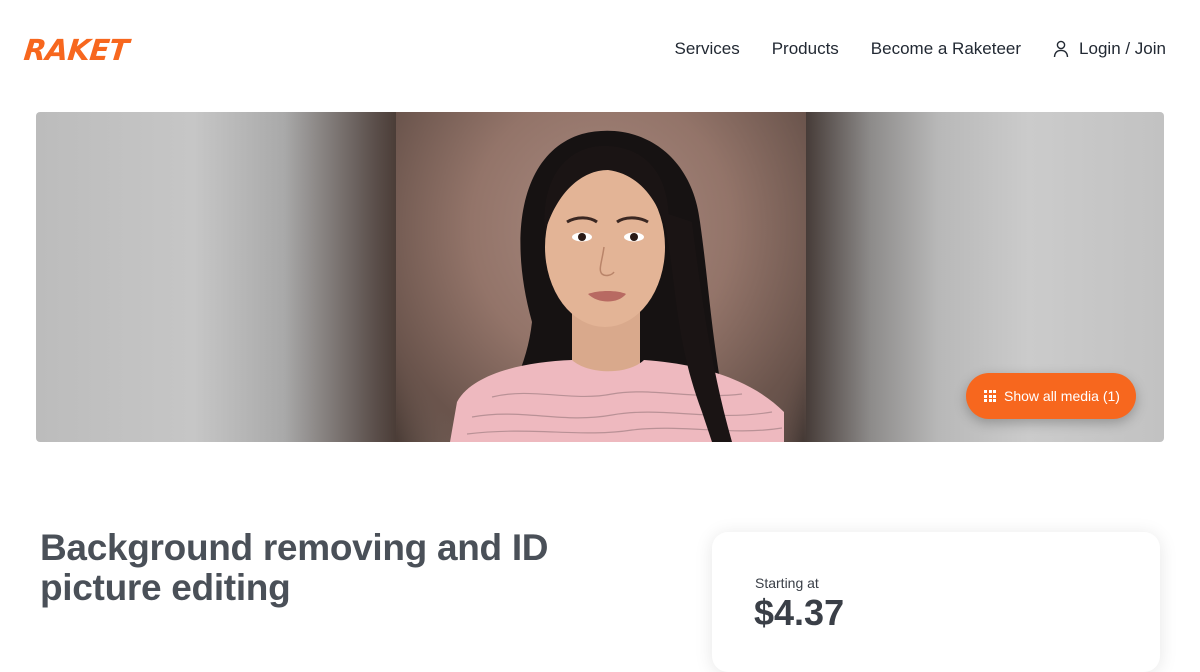  What do you see at coordinates (799, 612) in the screenshot?
I see `price-value: $4.37` at bounding box center [799, 612].